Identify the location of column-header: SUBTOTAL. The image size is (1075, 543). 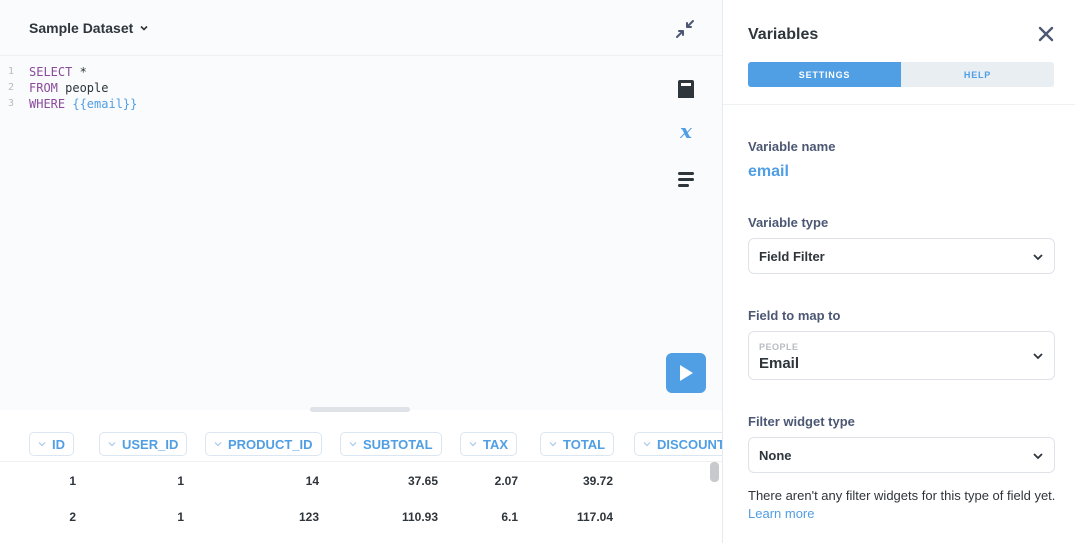
(391, 444).